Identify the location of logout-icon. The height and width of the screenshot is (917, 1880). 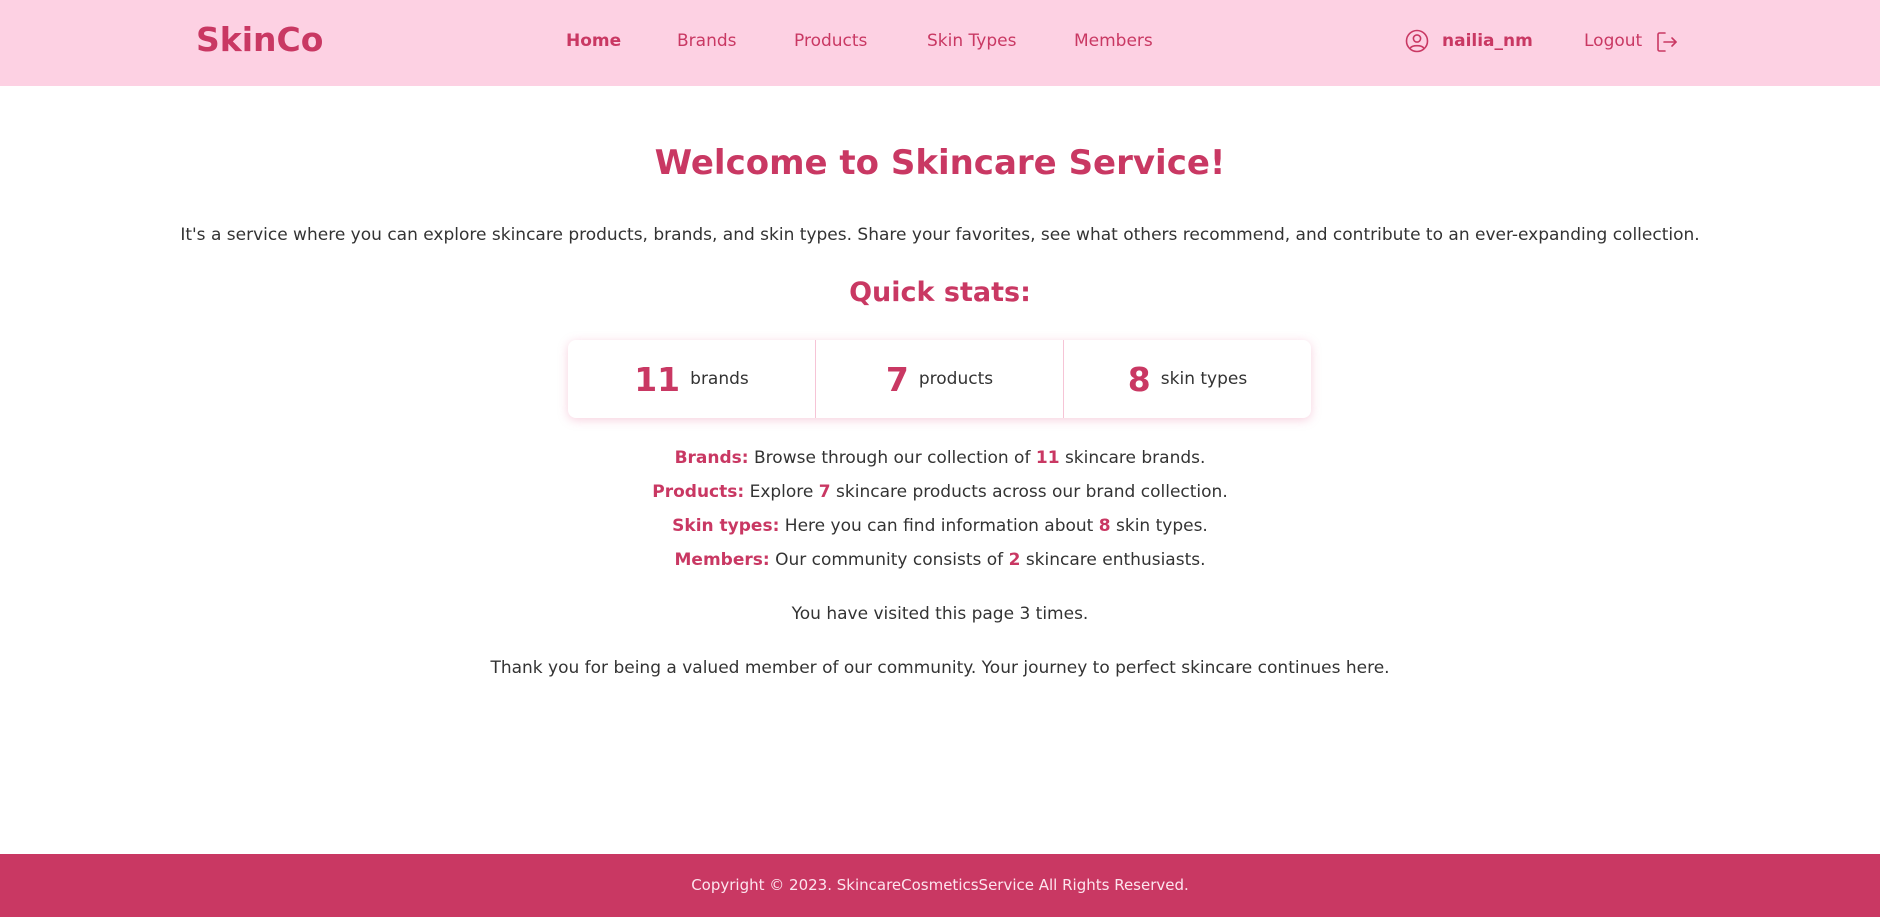
(1667, 42).